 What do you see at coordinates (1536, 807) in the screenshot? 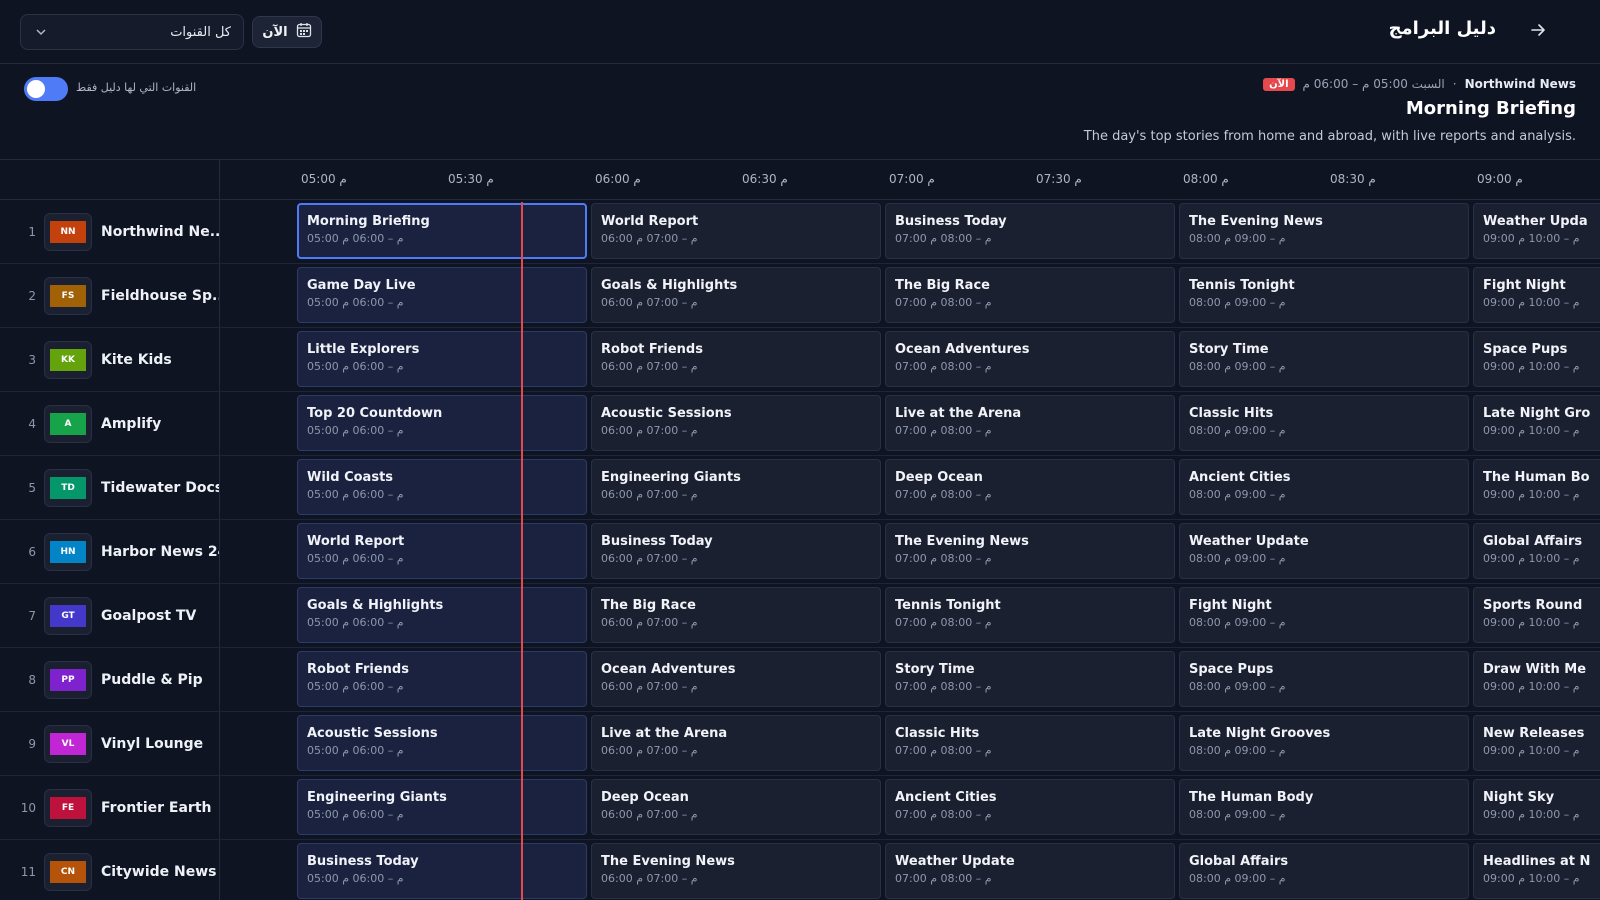
I see `program-cell: Night Sky 09:00 م – 10:00 م` at bounding box center [1536, 807].